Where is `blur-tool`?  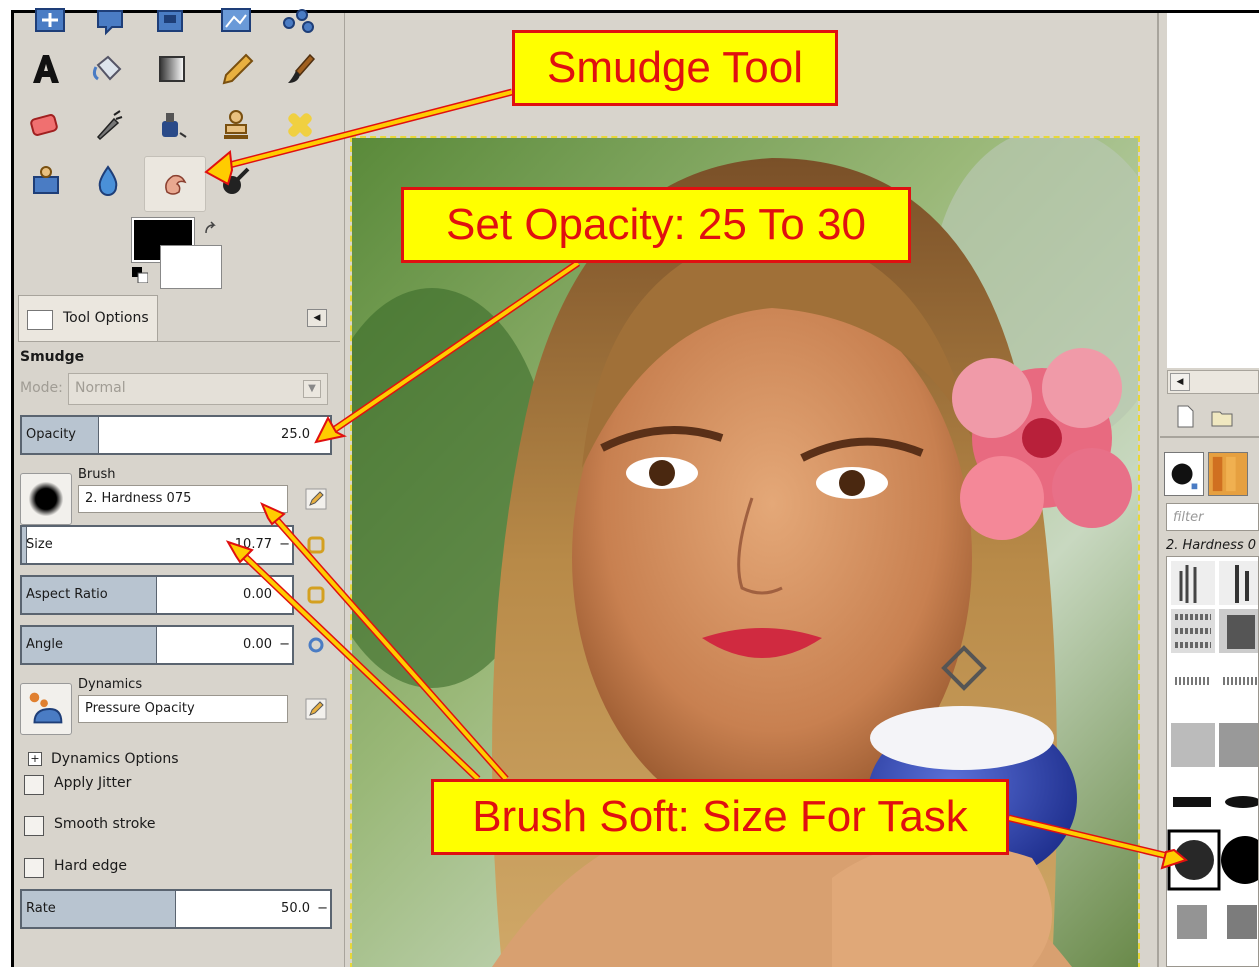
blur-tool is located at coordinates (108, 181).